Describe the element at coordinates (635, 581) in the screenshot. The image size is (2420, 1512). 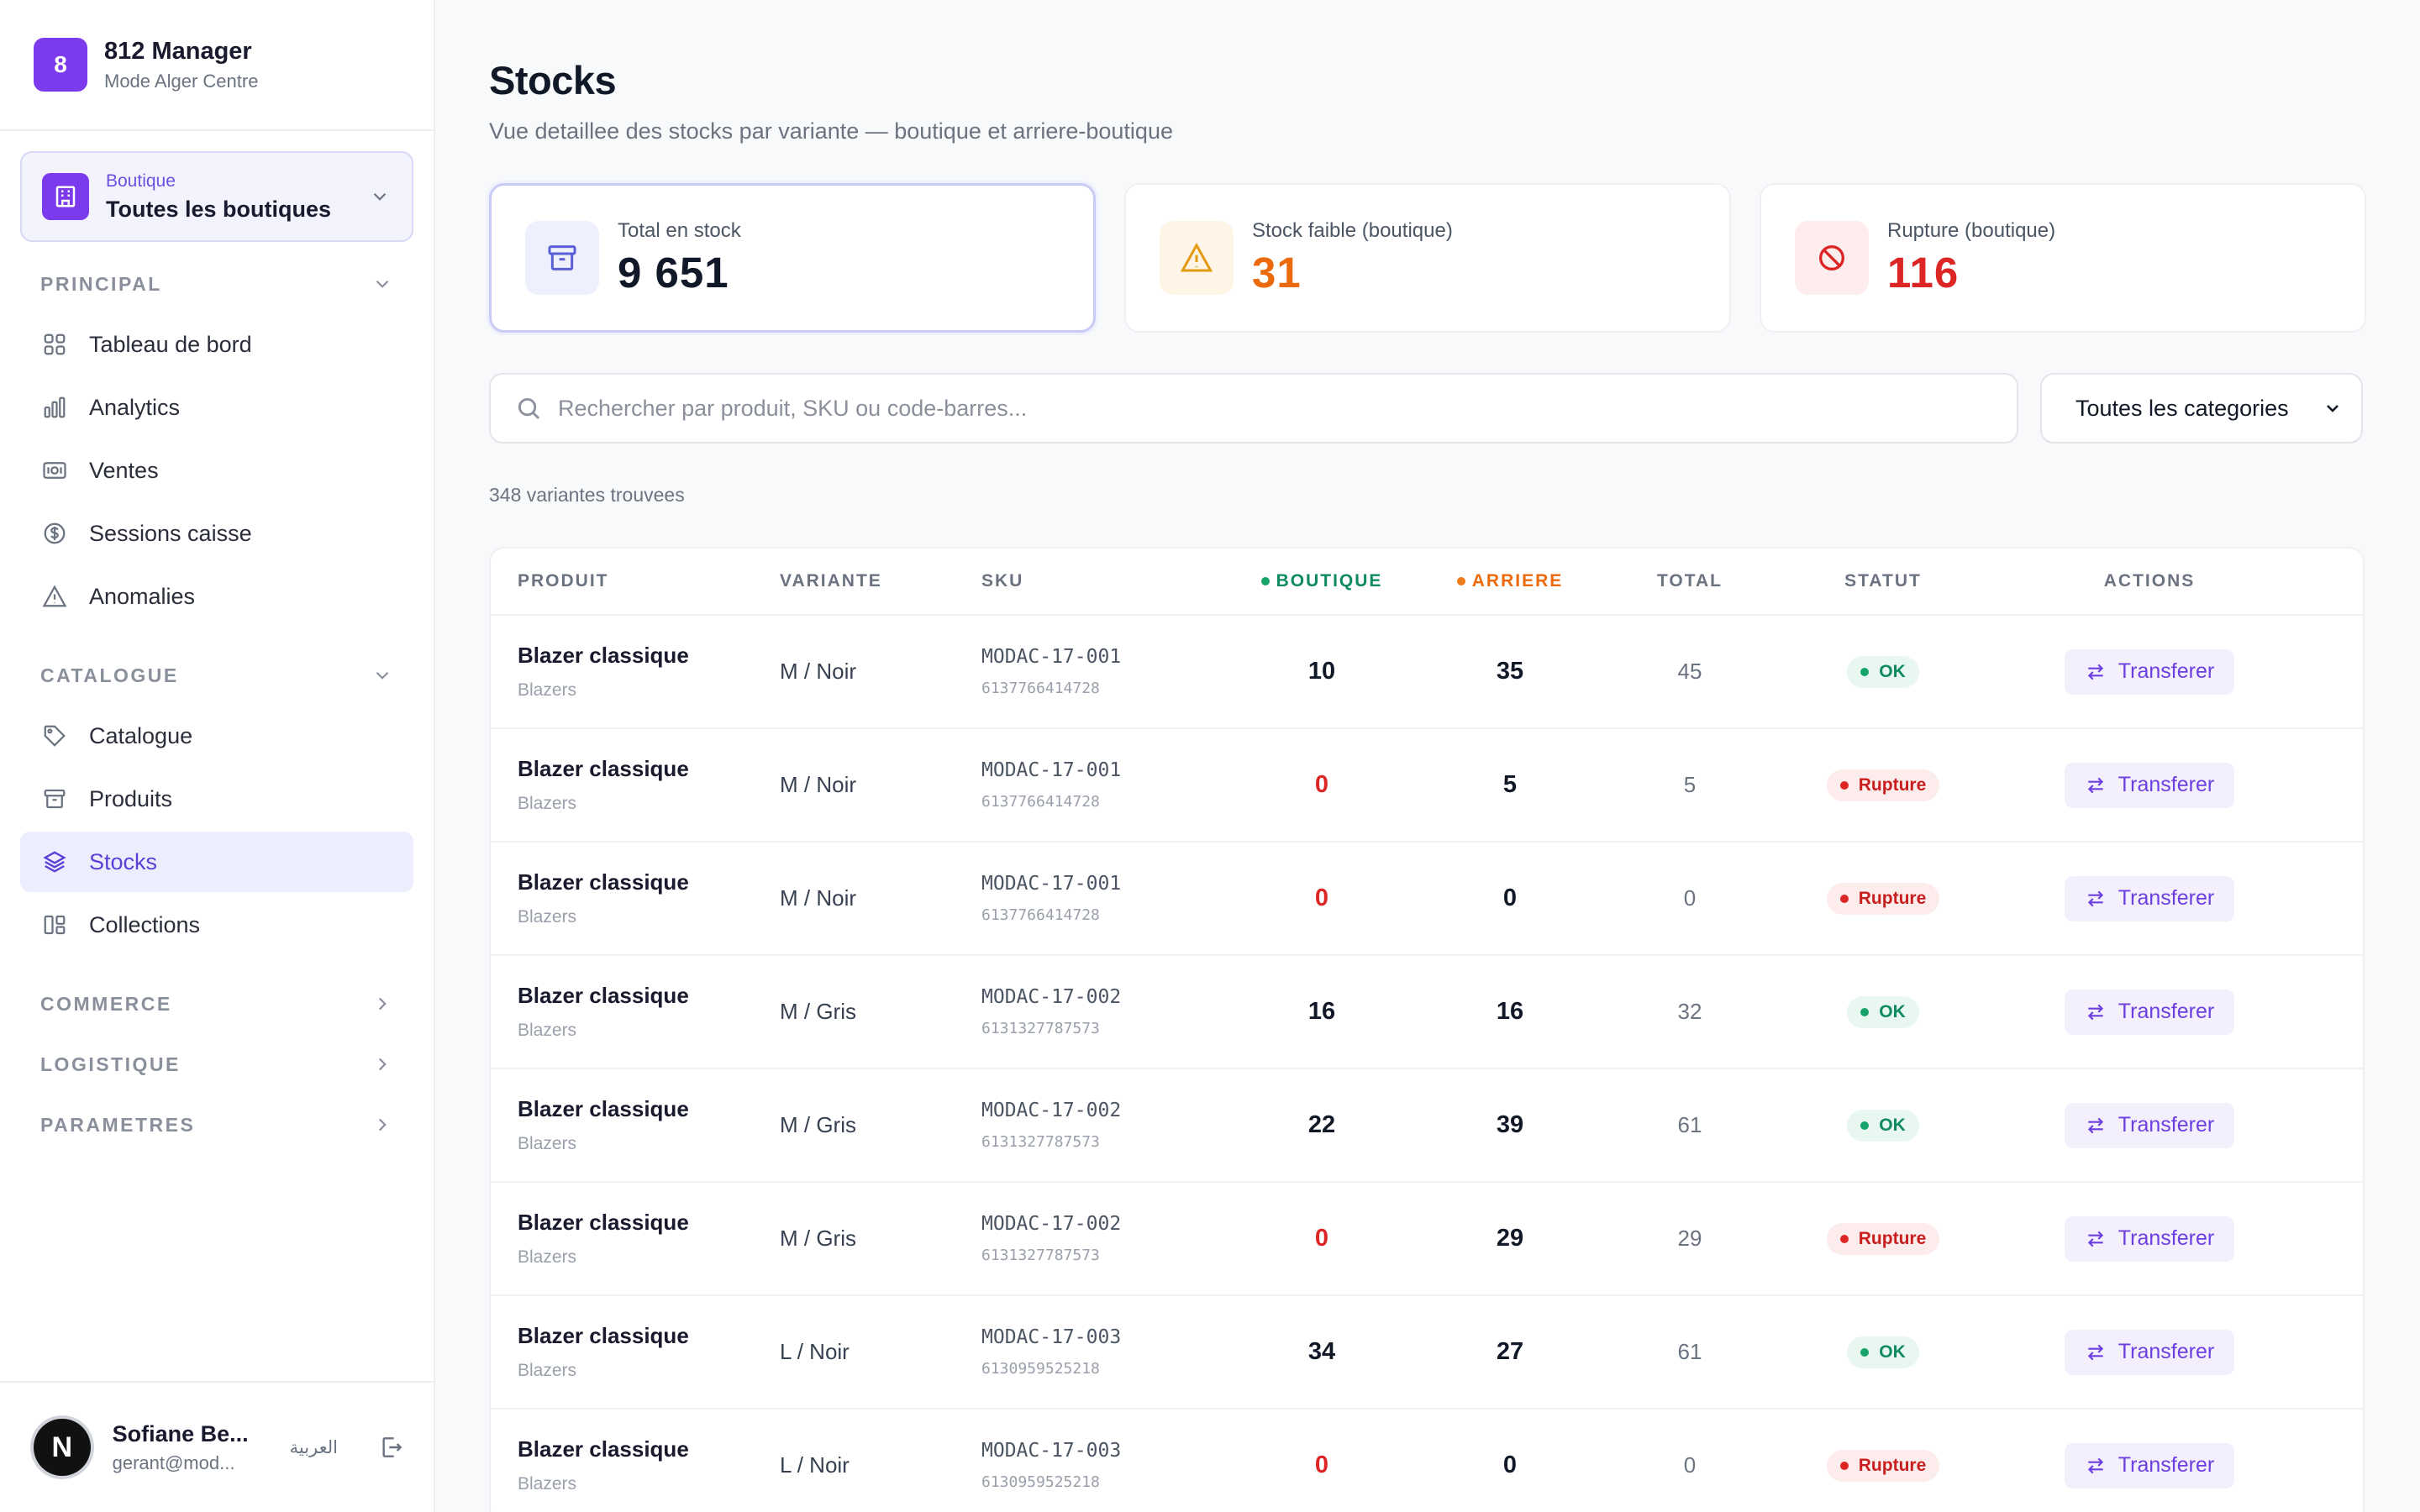
I see `col-header-produit: PRODUIT` at that location.